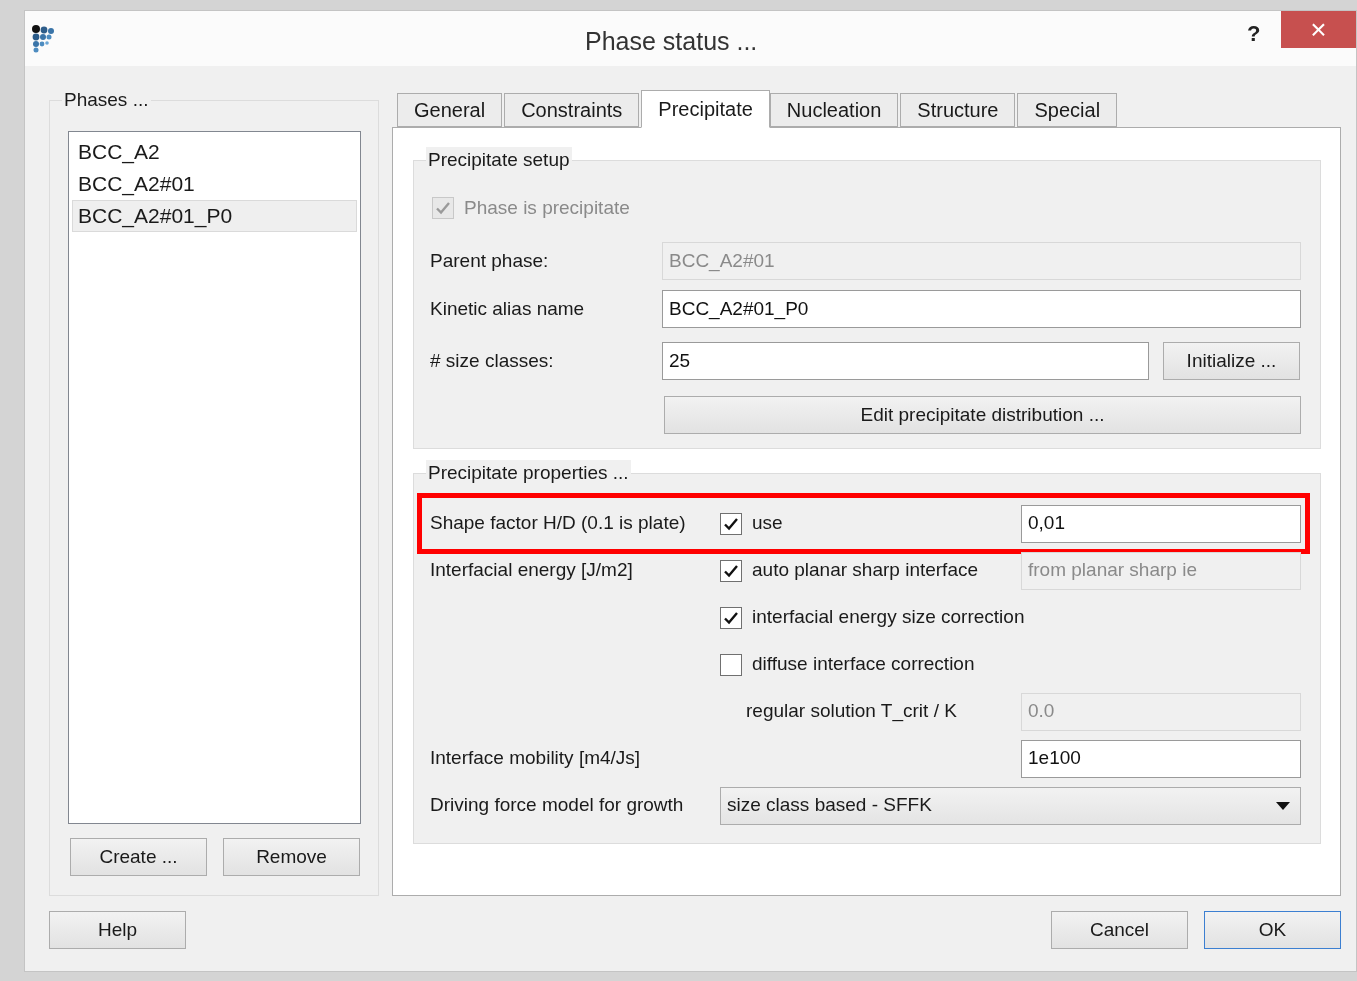 The width and height of the screenshot is (1357, 981). I want to click on remove-button: Remove, so click(291, 857).